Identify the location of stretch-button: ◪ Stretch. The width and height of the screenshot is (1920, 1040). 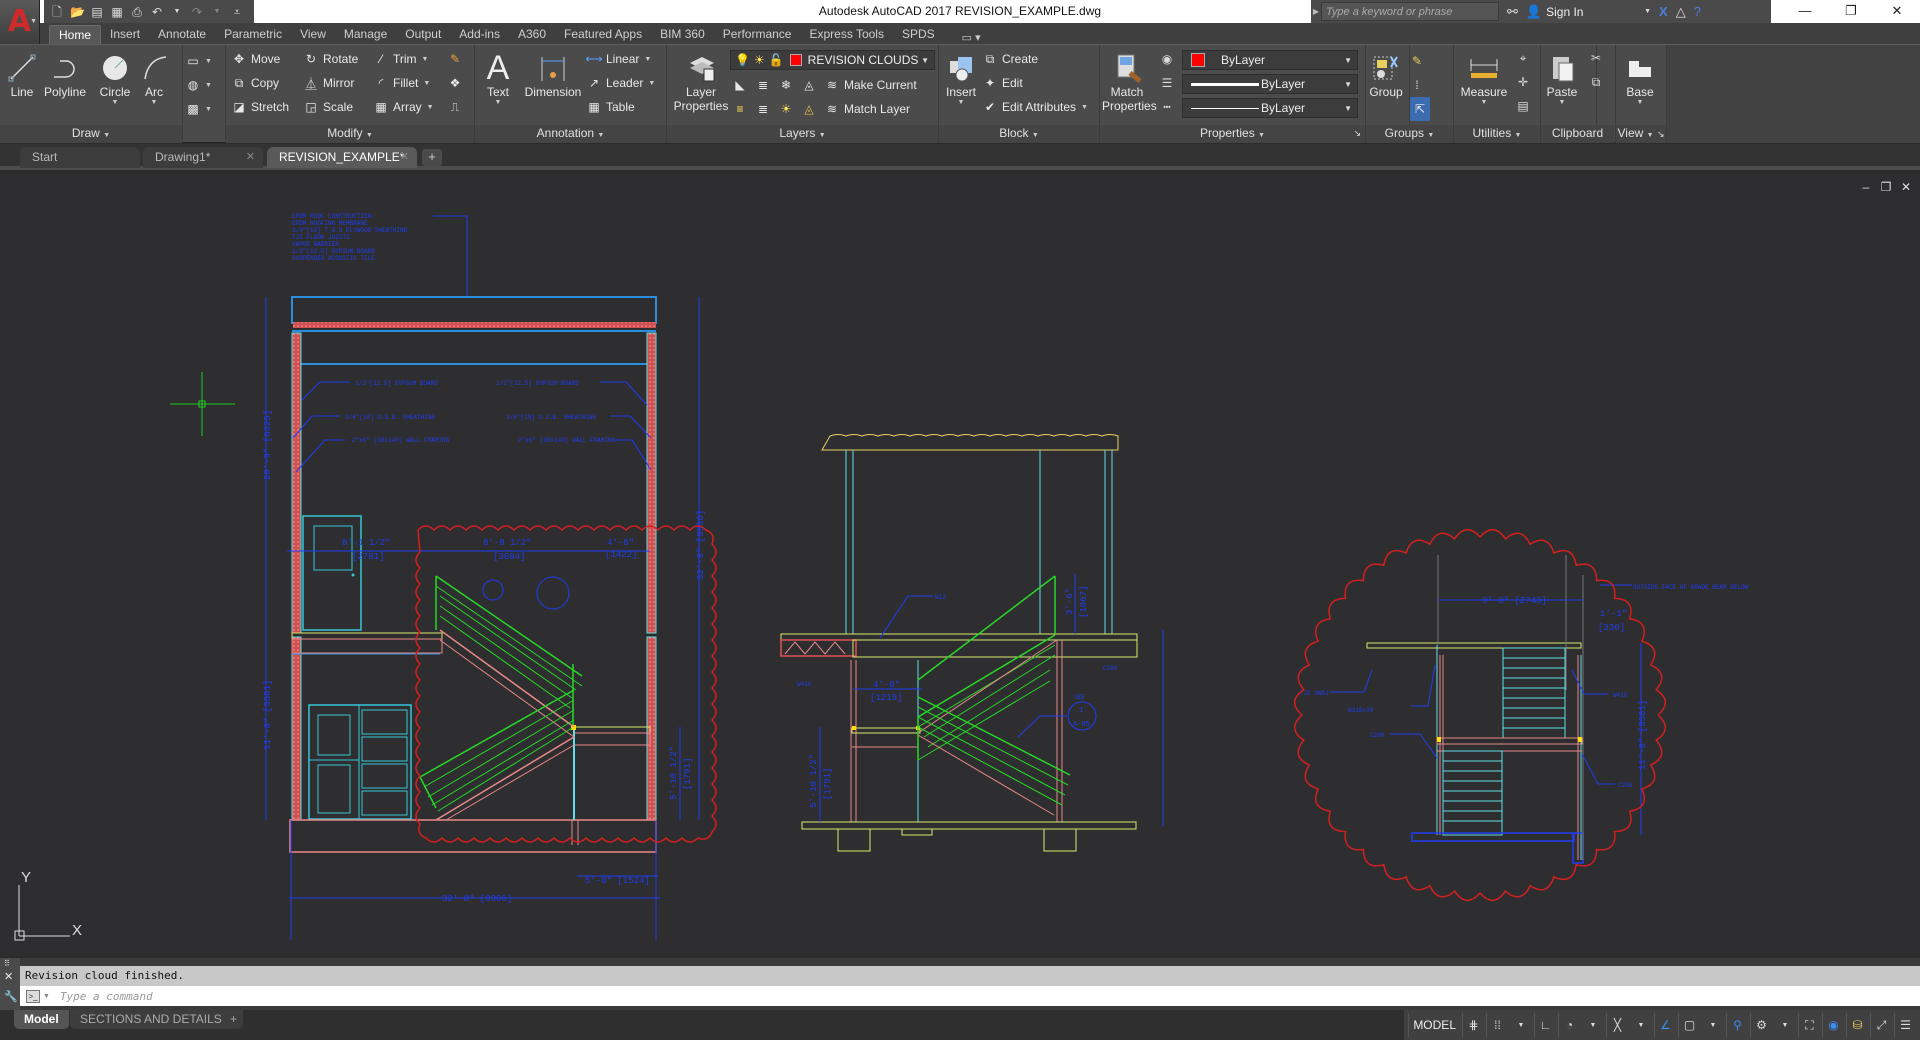
(260, 107).